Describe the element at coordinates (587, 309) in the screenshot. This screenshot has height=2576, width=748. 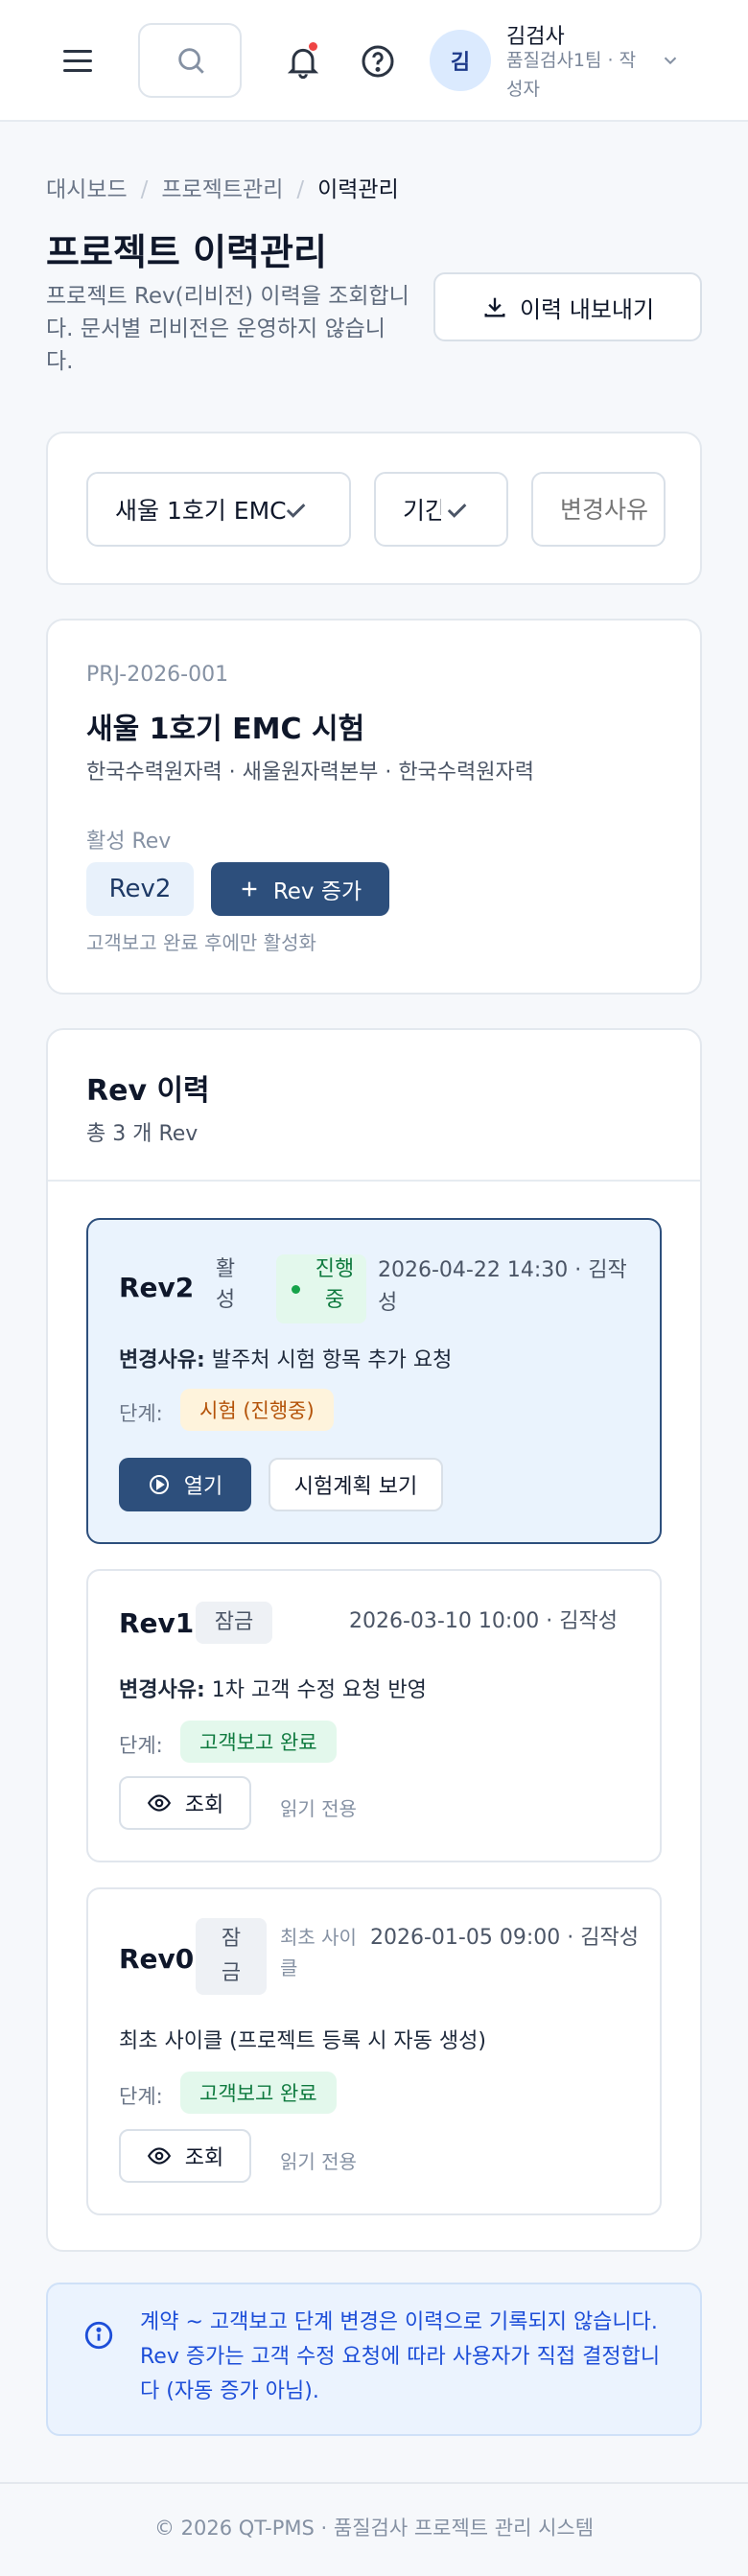
I see `export-label: 이력 내보내기` at that location.